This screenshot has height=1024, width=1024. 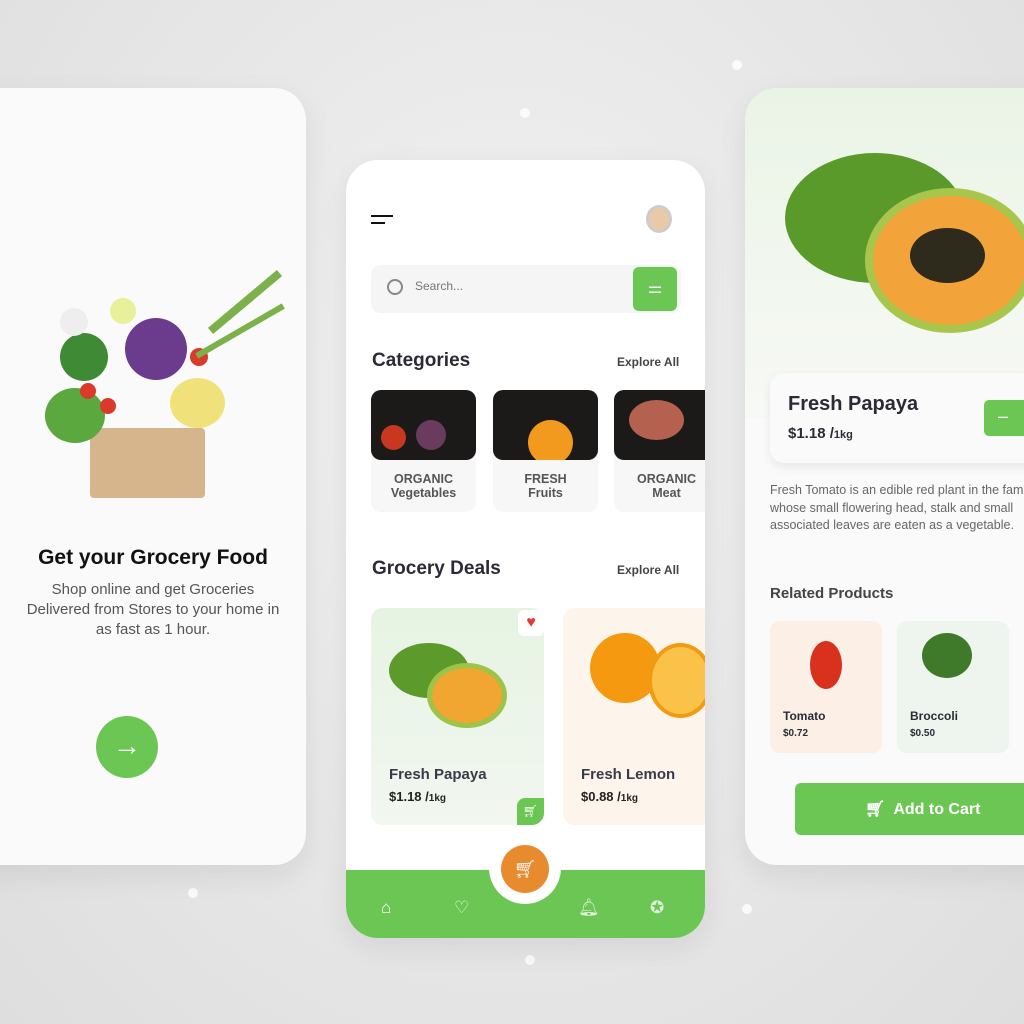 I want to click on product-price: $1.18 /1kg, so click(x=820, y=433).